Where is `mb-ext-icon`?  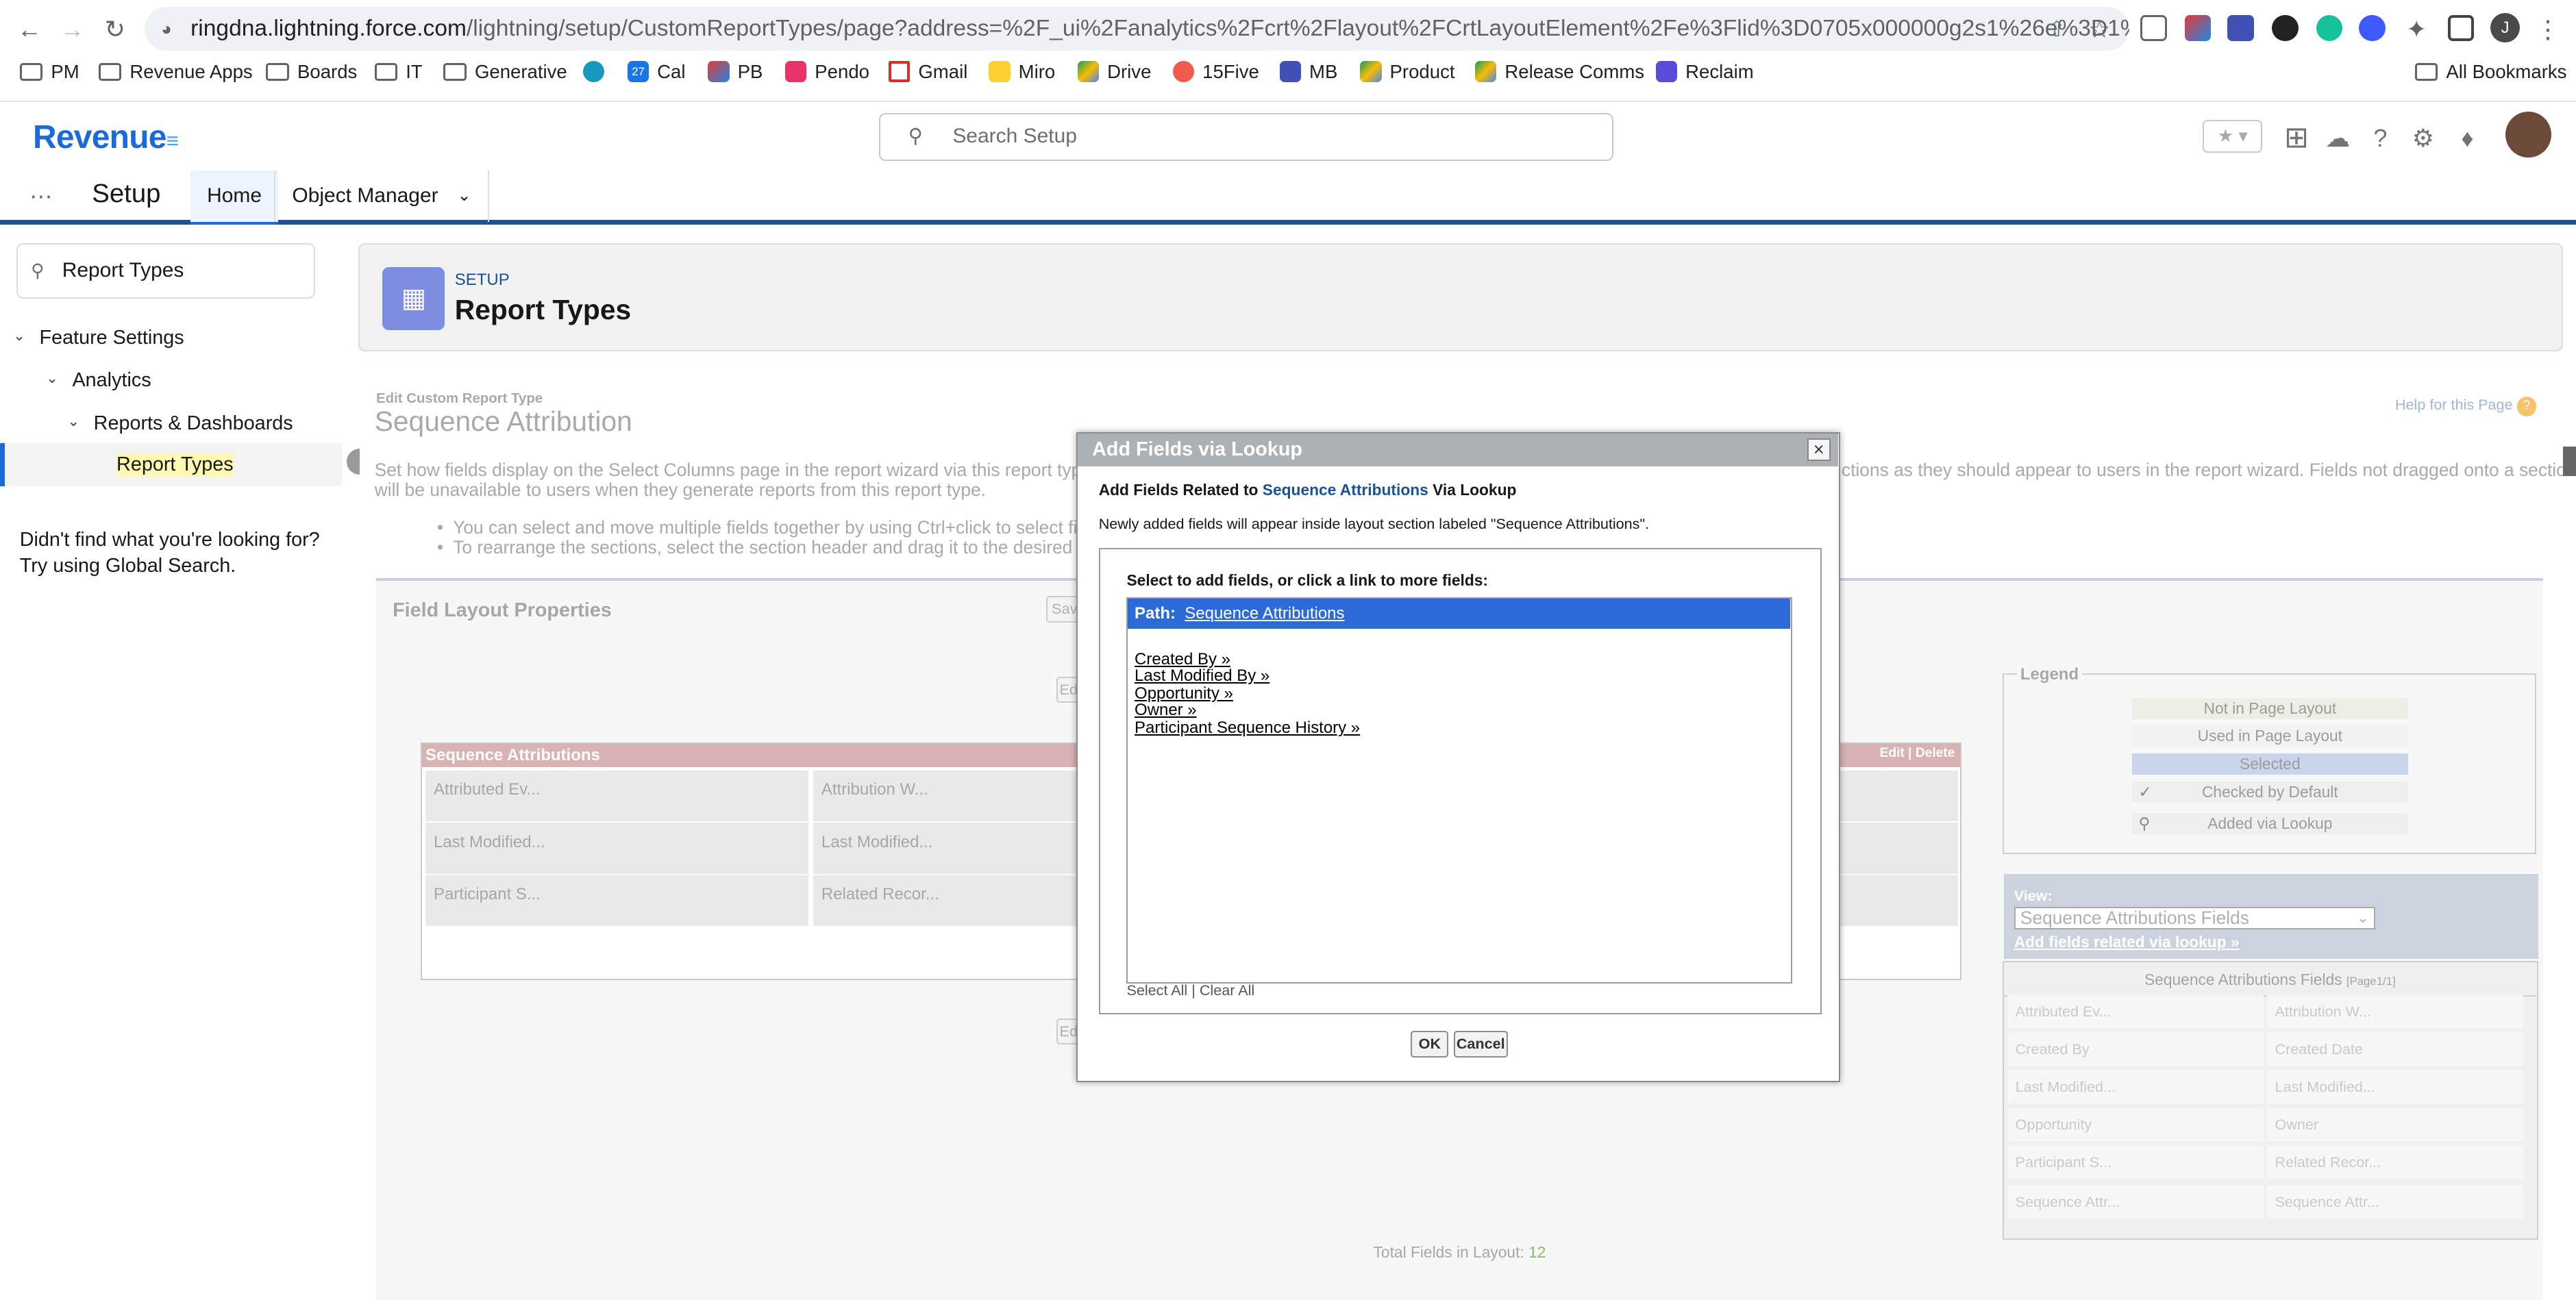
mb-ext-icon is located at coordinates (2240, 27).